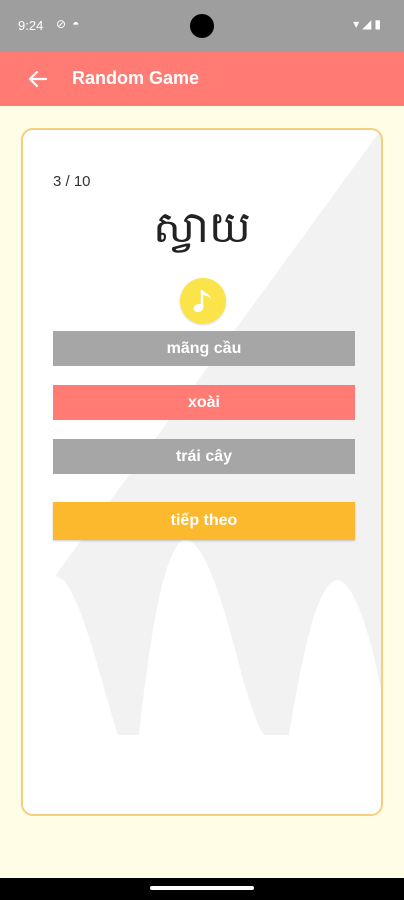 This screenshot has width=404, height=900. What do you see at coordinates (204, 521) in the screenshot?
I see `next-button: tiếp theo` at bounding box center [204, 521].